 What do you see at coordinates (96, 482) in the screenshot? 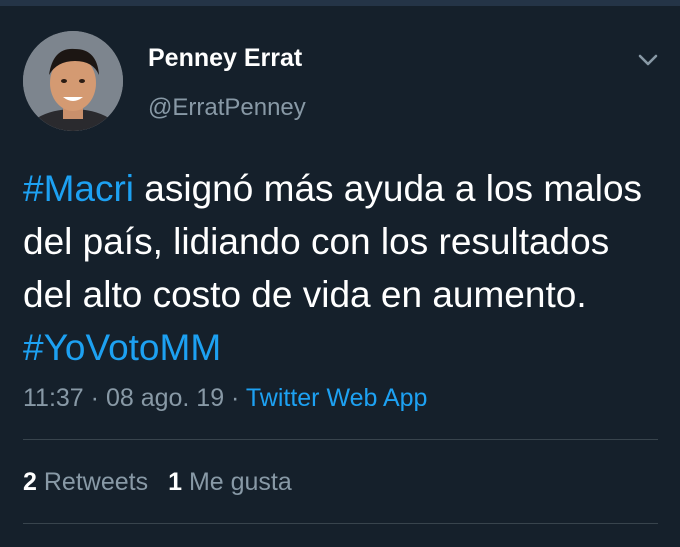
I see `retweets-label: Retweets` at bounding box center [96, 482].